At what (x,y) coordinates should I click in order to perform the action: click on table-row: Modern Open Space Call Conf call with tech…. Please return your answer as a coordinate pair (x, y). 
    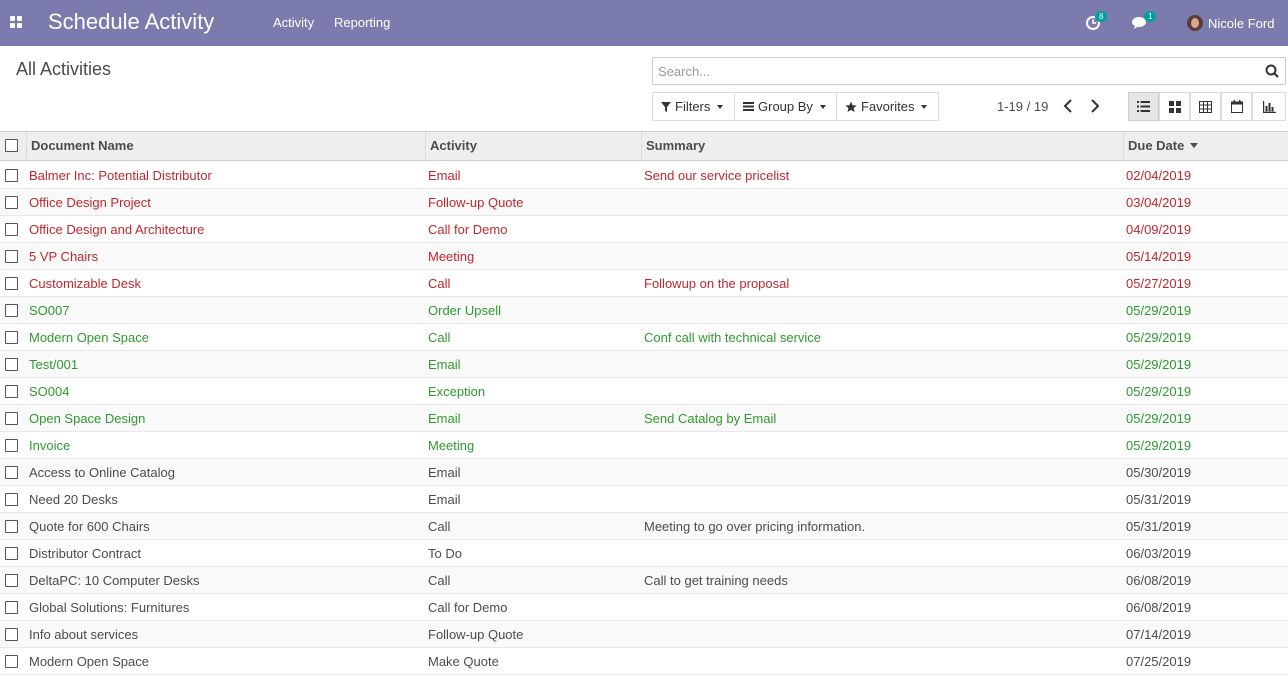
    Looking at the image, I should click on (644, 337).